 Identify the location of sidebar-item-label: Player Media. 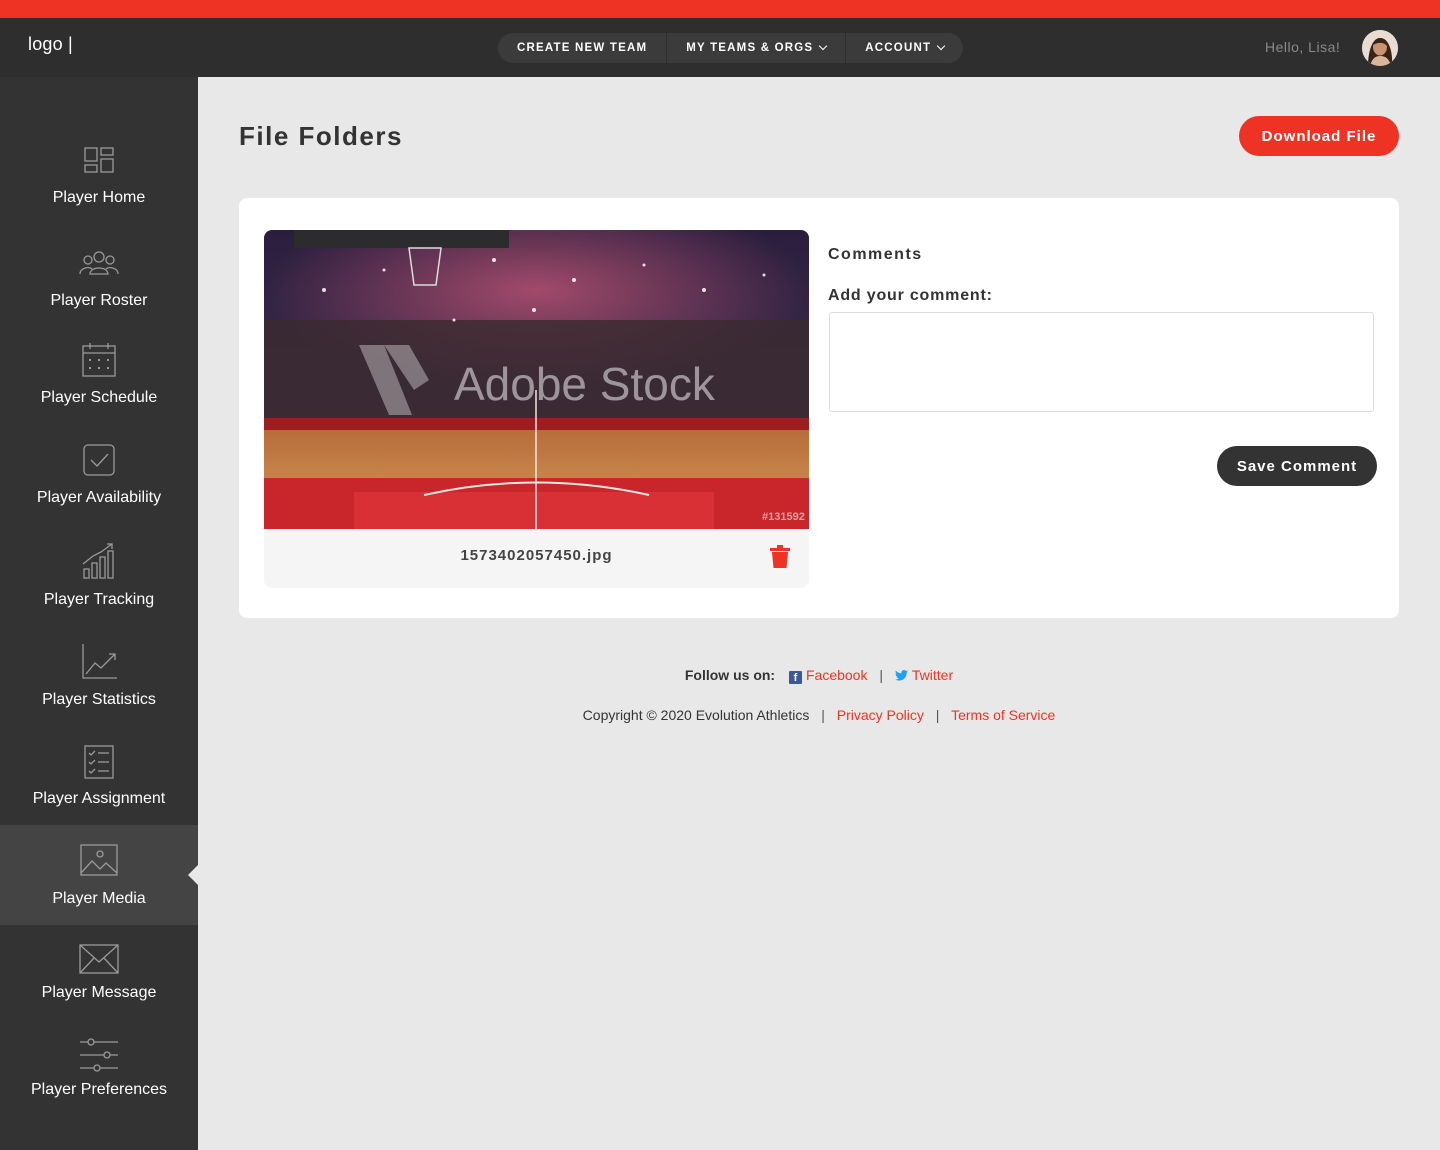
(99, 898).